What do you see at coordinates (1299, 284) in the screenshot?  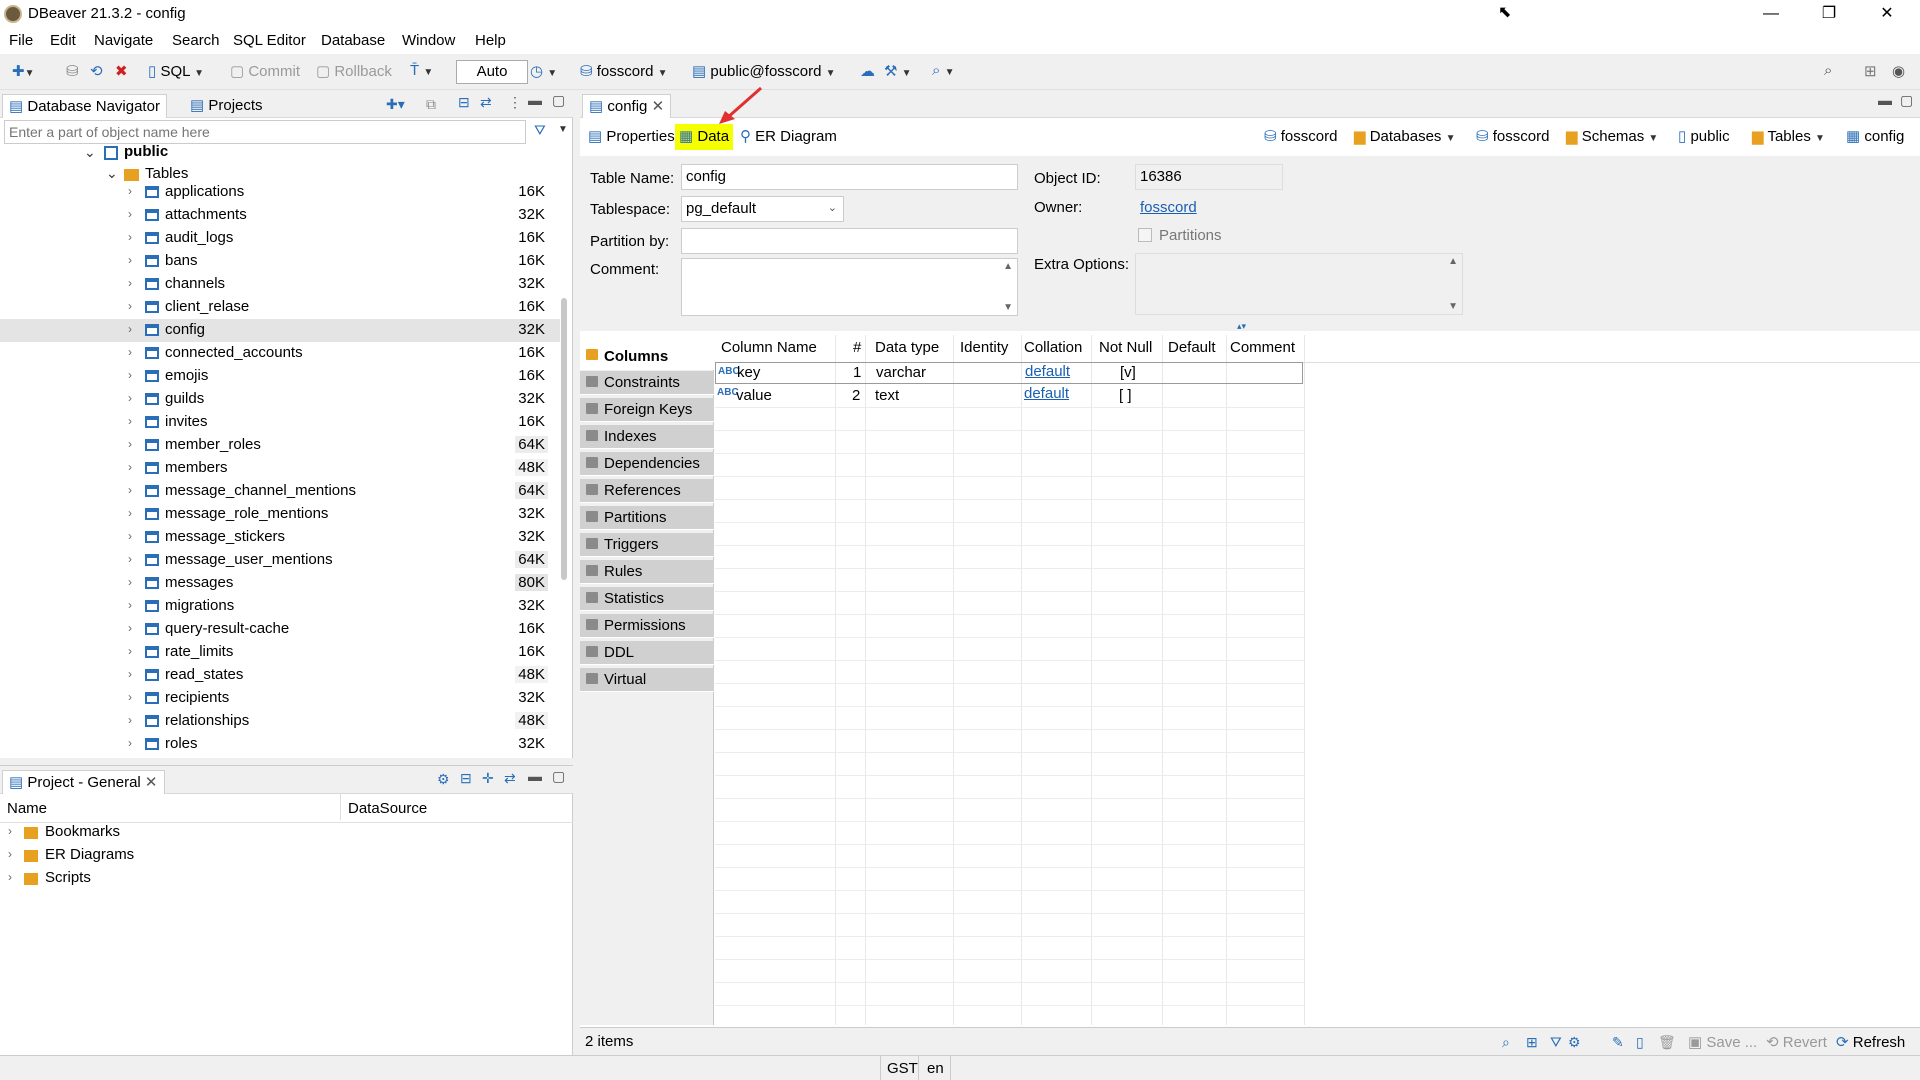 I see `extra-options-textarea: ▲ ▼` at bounding box center [1299, 284].